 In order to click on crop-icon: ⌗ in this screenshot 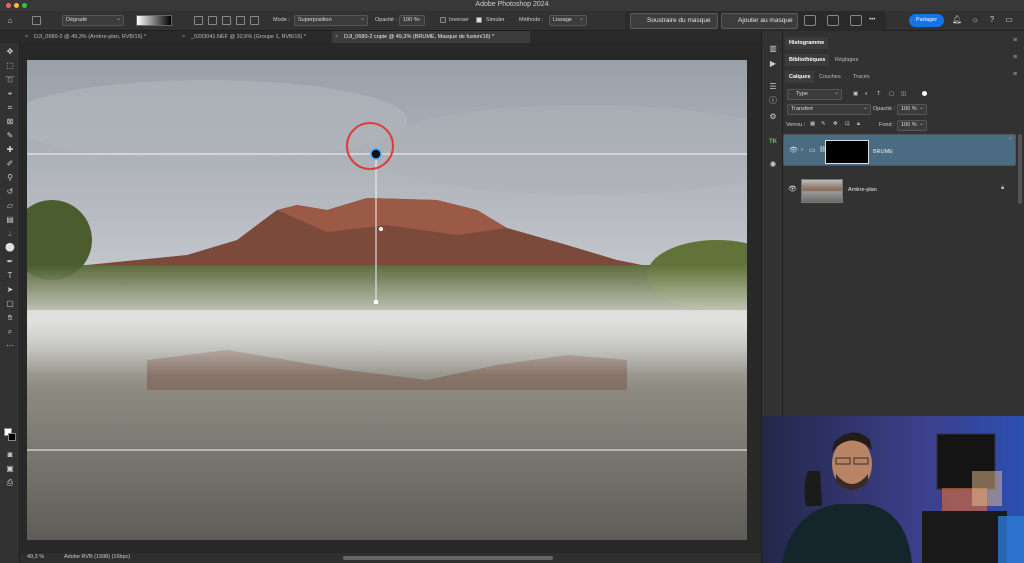, I will do `click(10, 108)`.